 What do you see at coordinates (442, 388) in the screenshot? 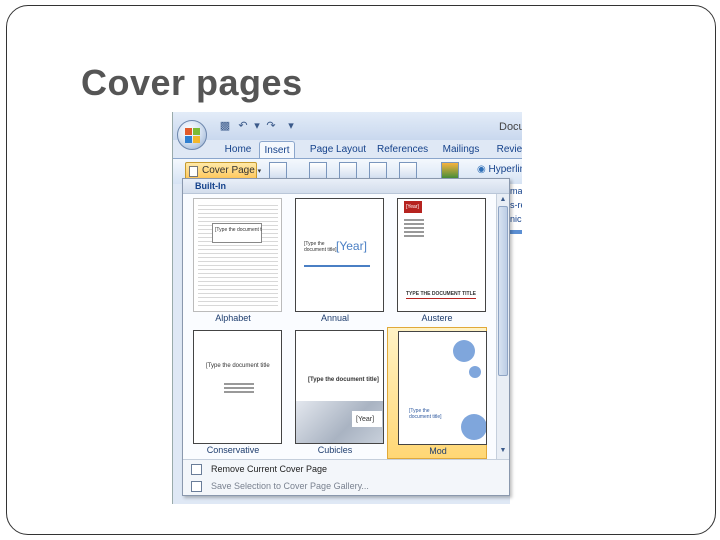
I see `mod-thumbnail: [Type the document title]` at bounding box center [442, 388].